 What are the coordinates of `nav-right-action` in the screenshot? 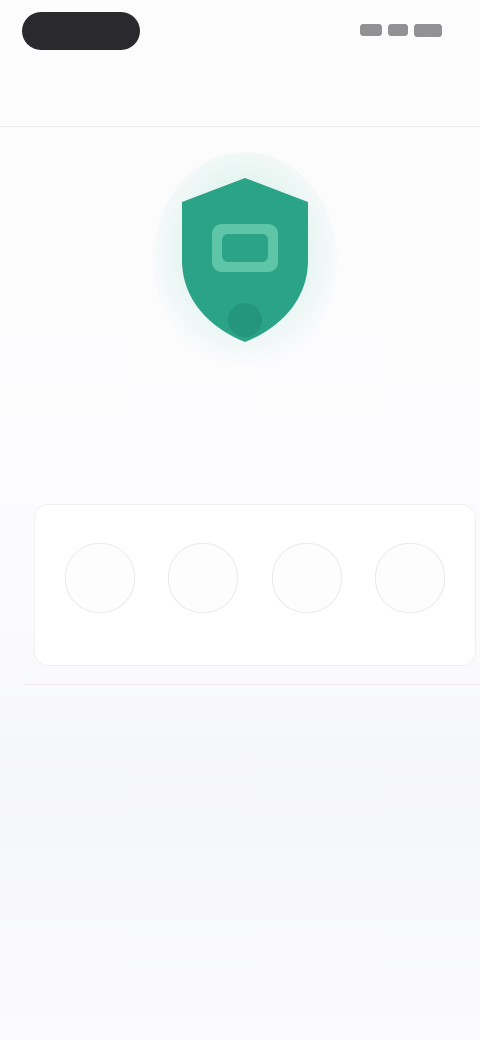 It's located at (442, 96).